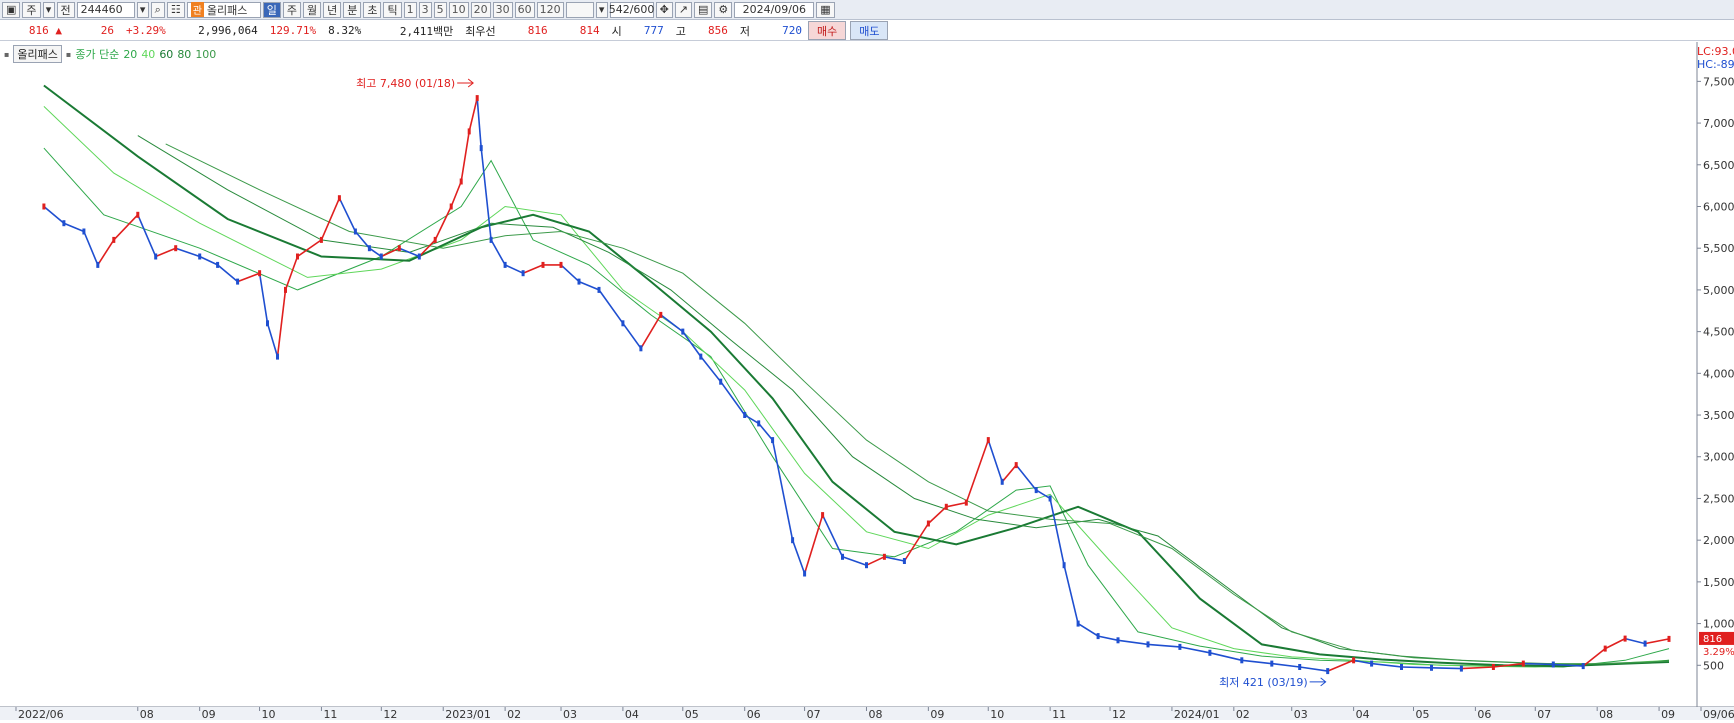 The width and height of the screenshot is (1734, 723). I want to click on draw-tool-icon: ↗, so click(683, 9).